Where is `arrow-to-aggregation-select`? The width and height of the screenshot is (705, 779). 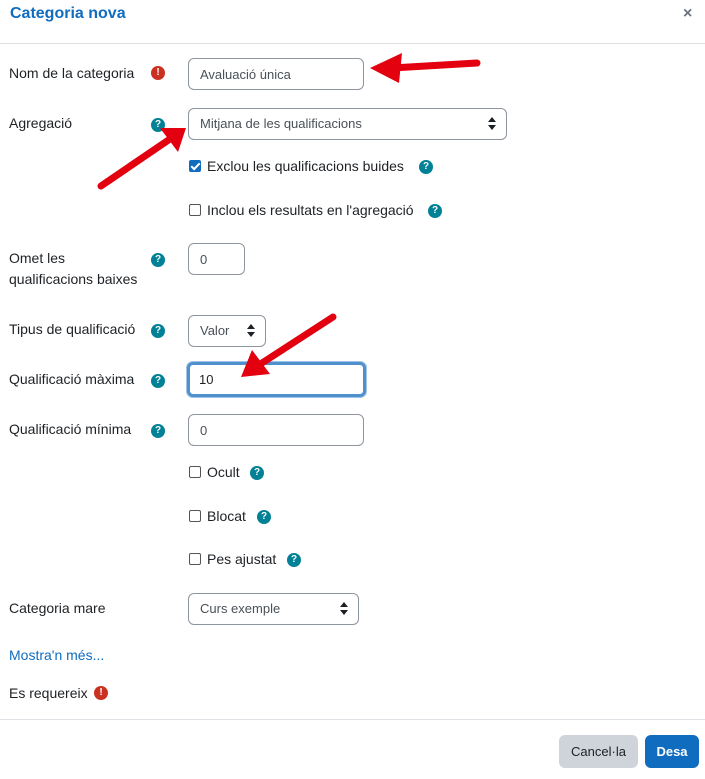
arrow-to-aggregation-select is located at coordinates (135, 162).